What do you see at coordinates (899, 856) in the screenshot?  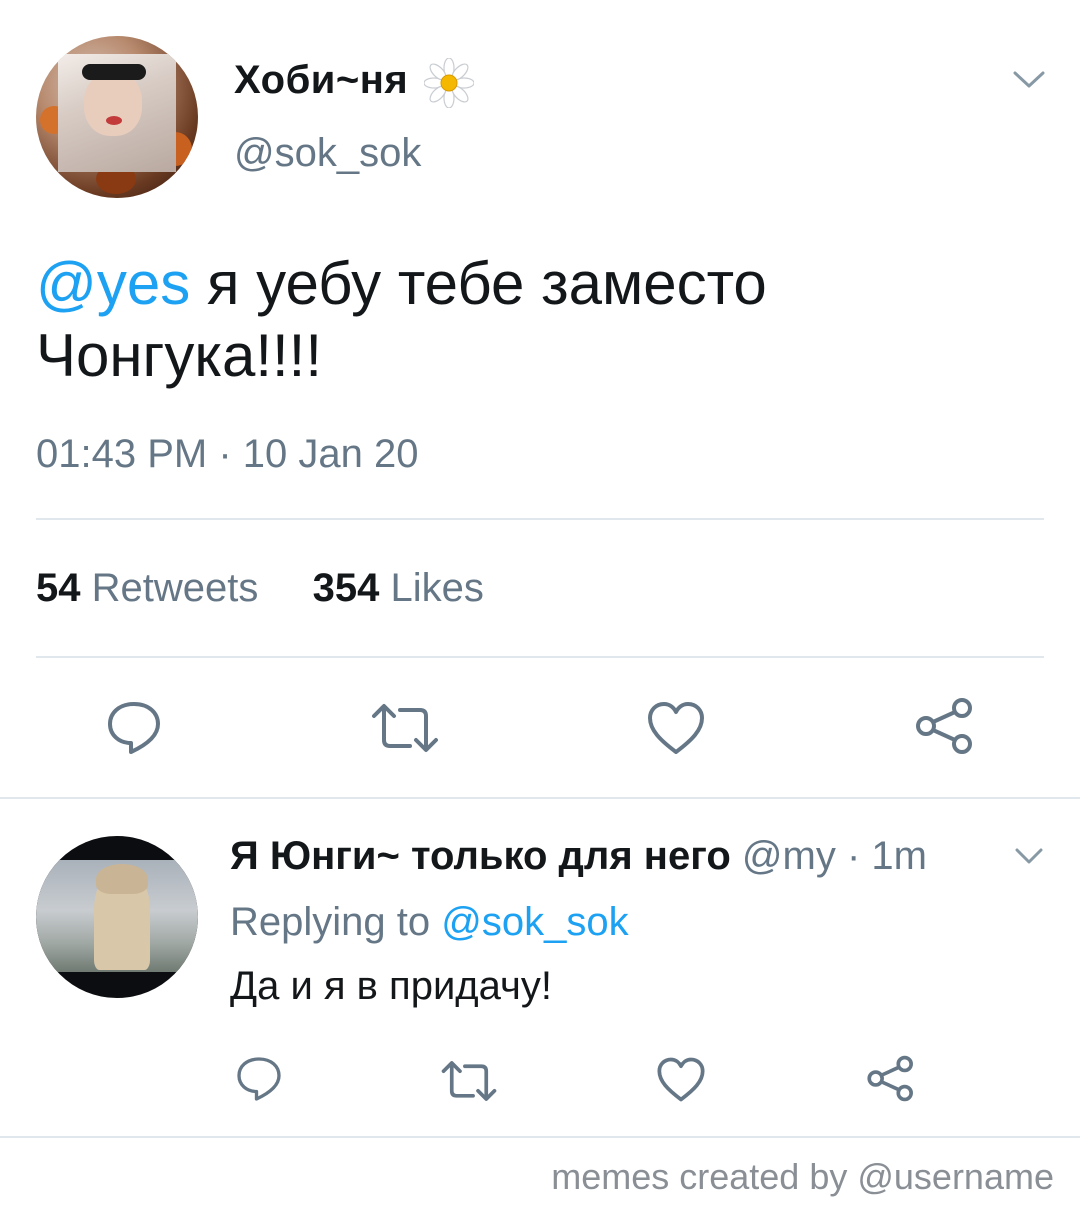 I see `reply-time: 1m` at bounding box center [899, 856].